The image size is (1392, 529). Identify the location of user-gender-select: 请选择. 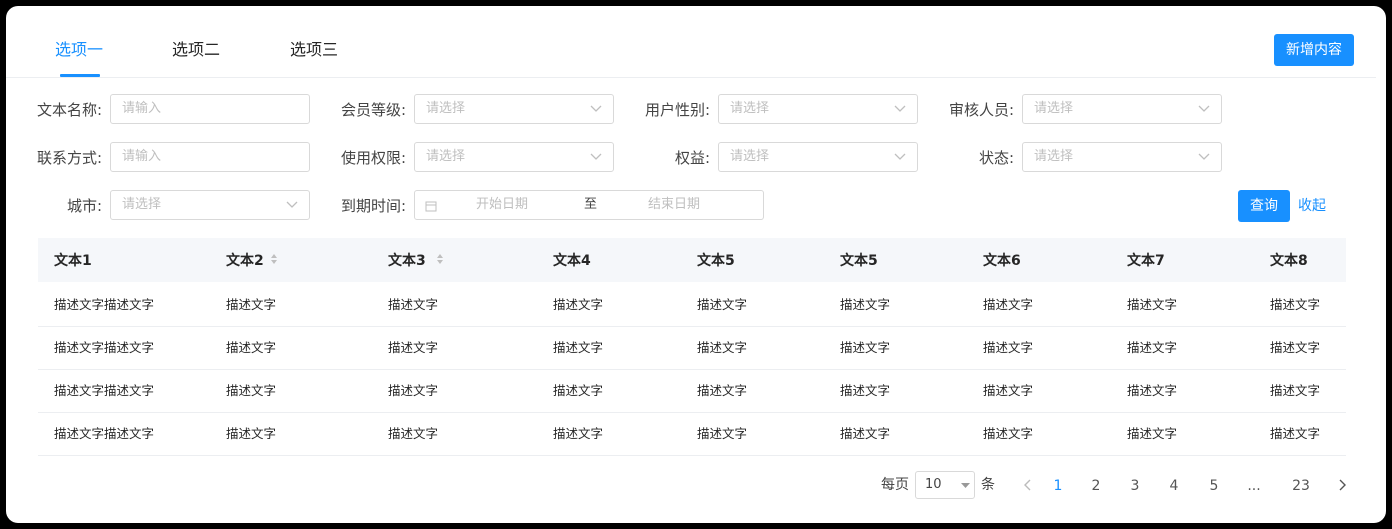
(818, 109).